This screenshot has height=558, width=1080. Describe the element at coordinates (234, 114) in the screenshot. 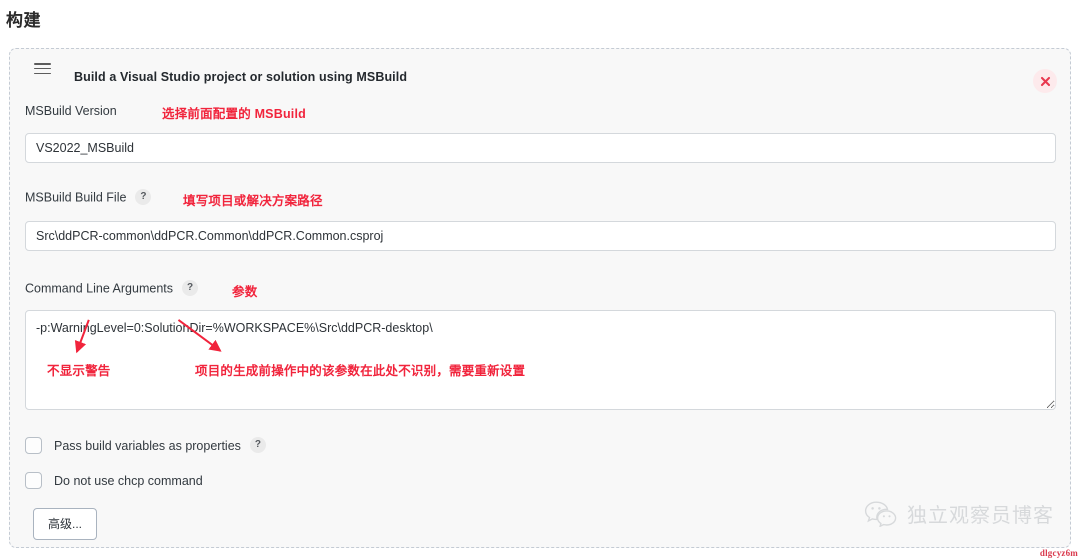

I see `annotation-msbuild-version: 选择前面配置的 MSBuild` at that location.